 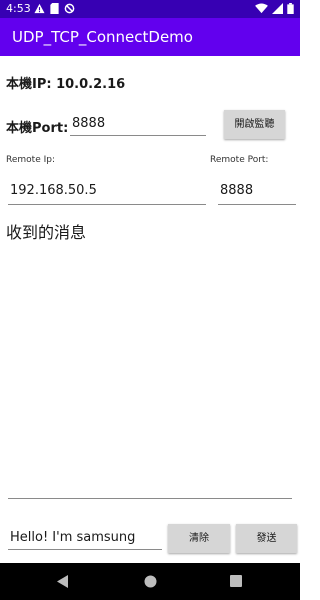 I want to click on received-messages-heading: 收到的消息, so click(x=46, y=232).